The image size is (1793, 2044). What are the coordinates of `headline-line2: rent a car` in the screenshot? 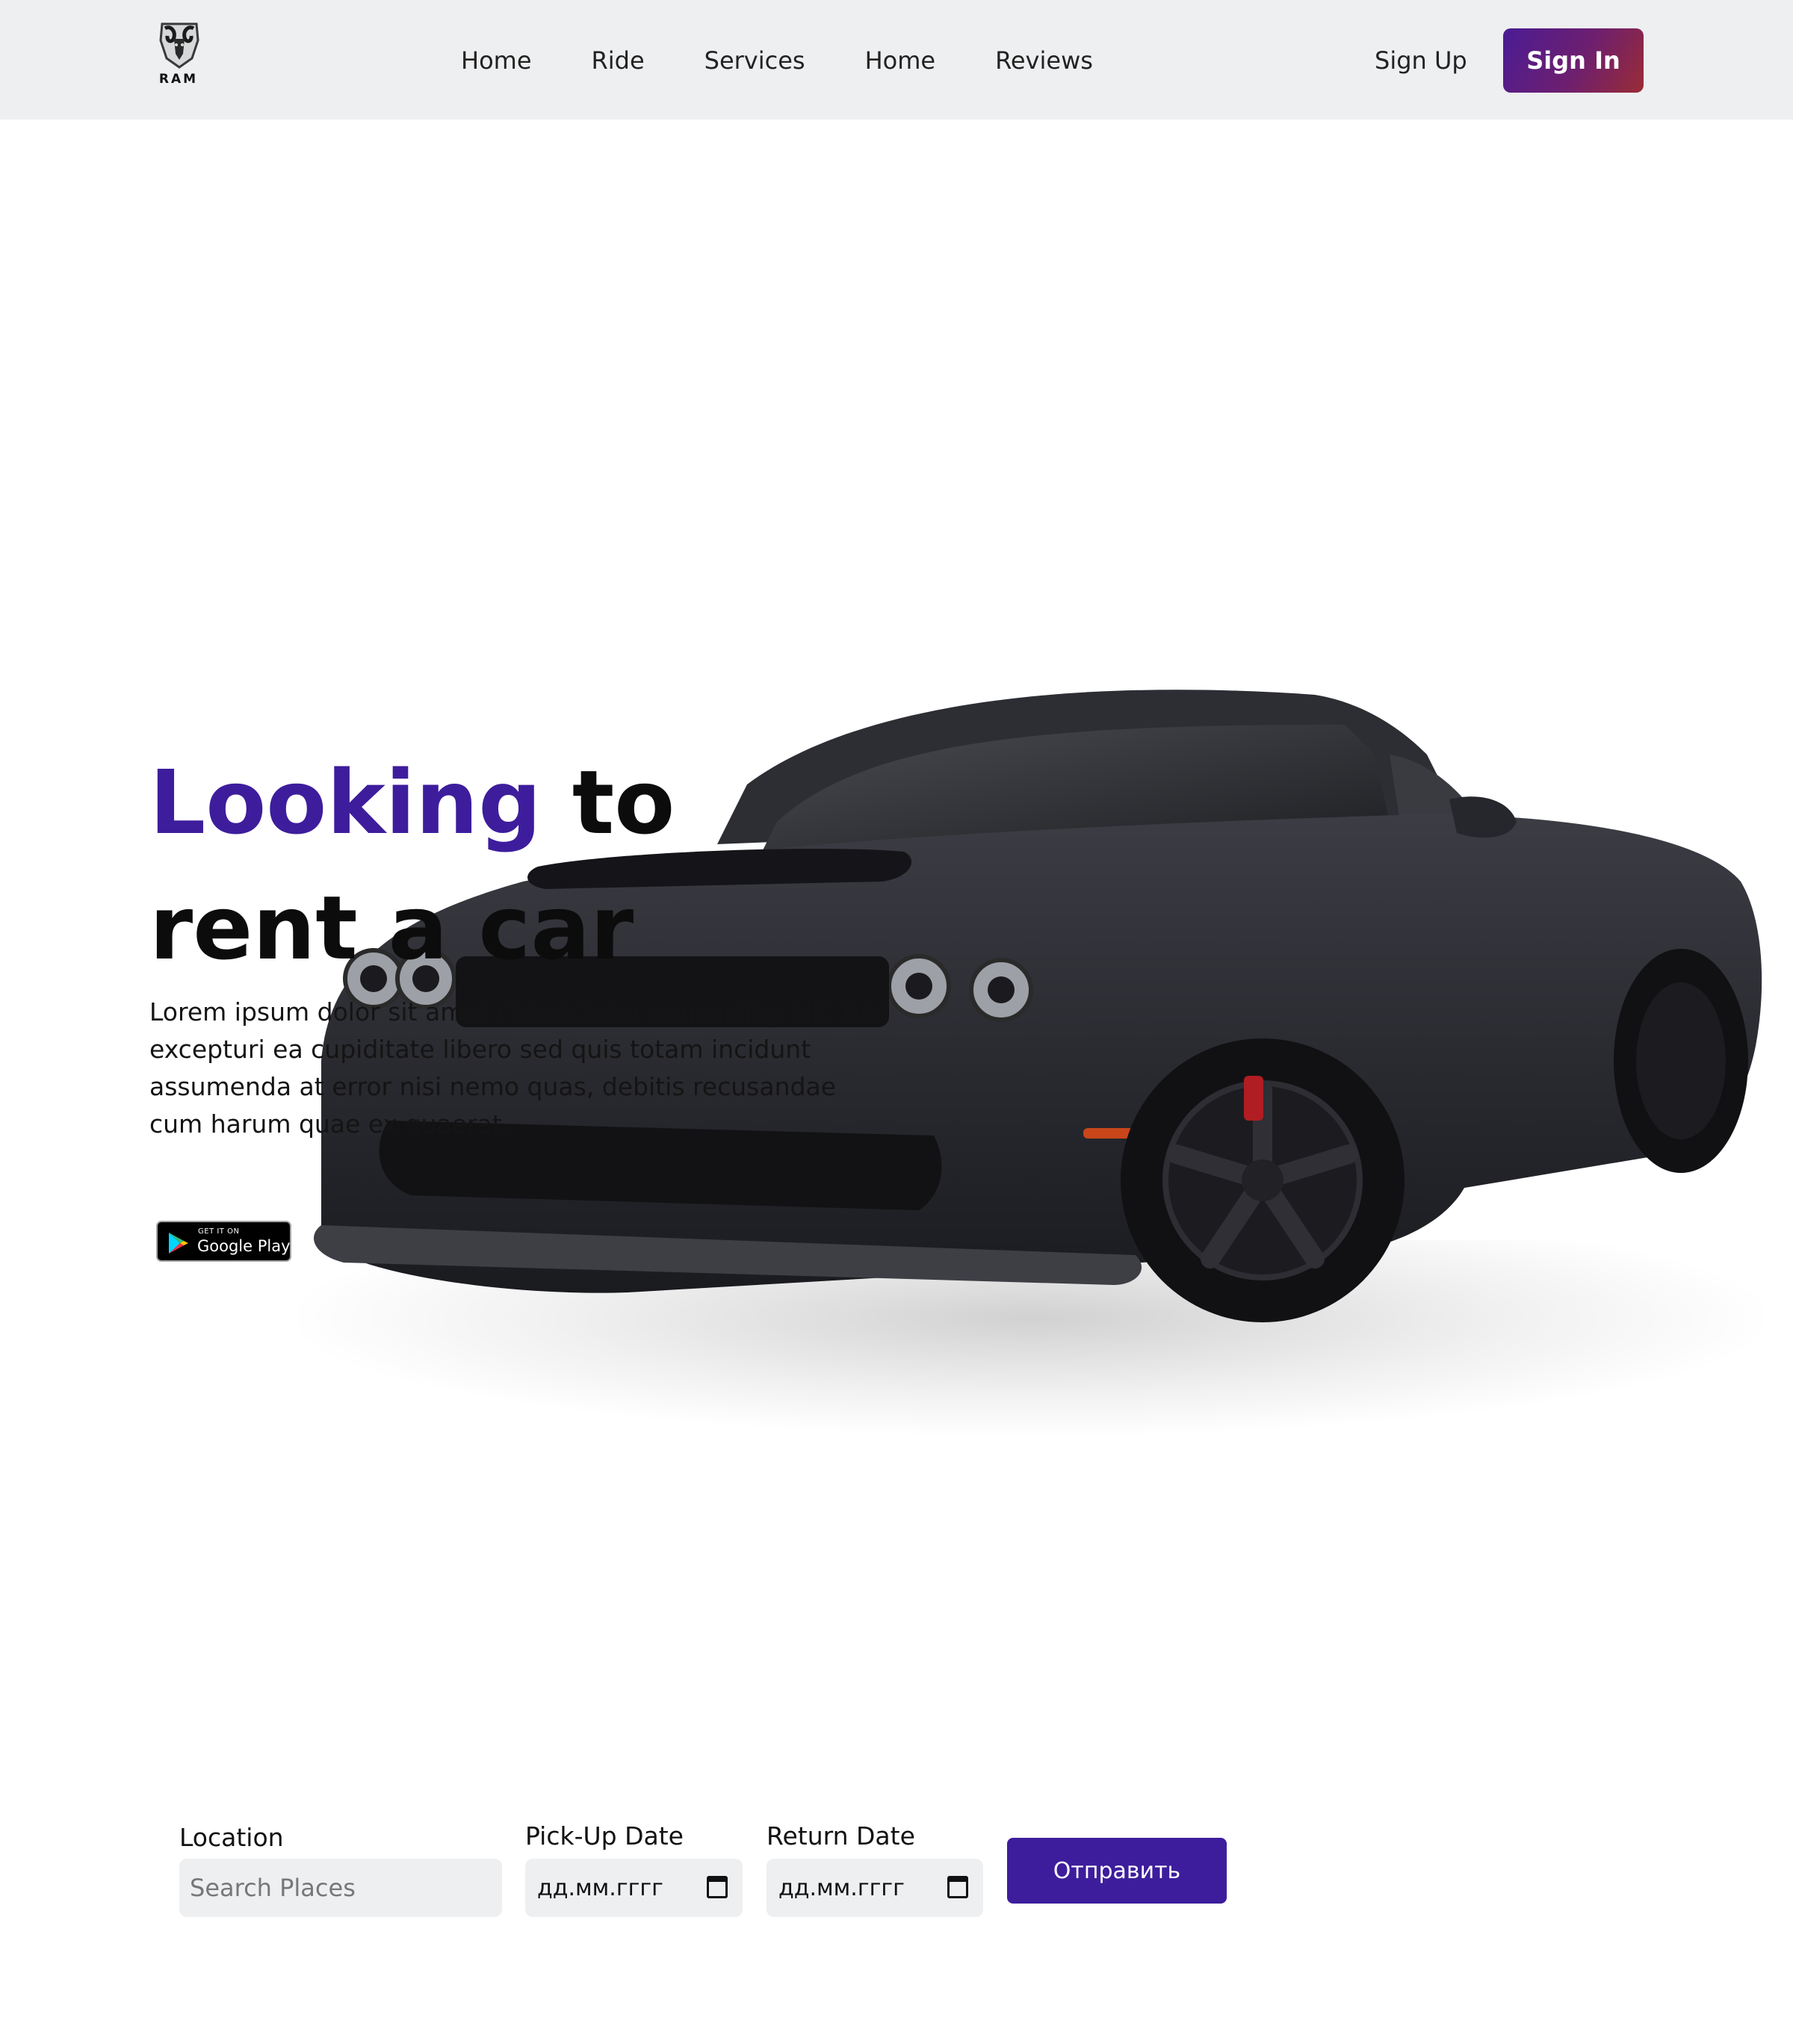 It's located at (392, 927).